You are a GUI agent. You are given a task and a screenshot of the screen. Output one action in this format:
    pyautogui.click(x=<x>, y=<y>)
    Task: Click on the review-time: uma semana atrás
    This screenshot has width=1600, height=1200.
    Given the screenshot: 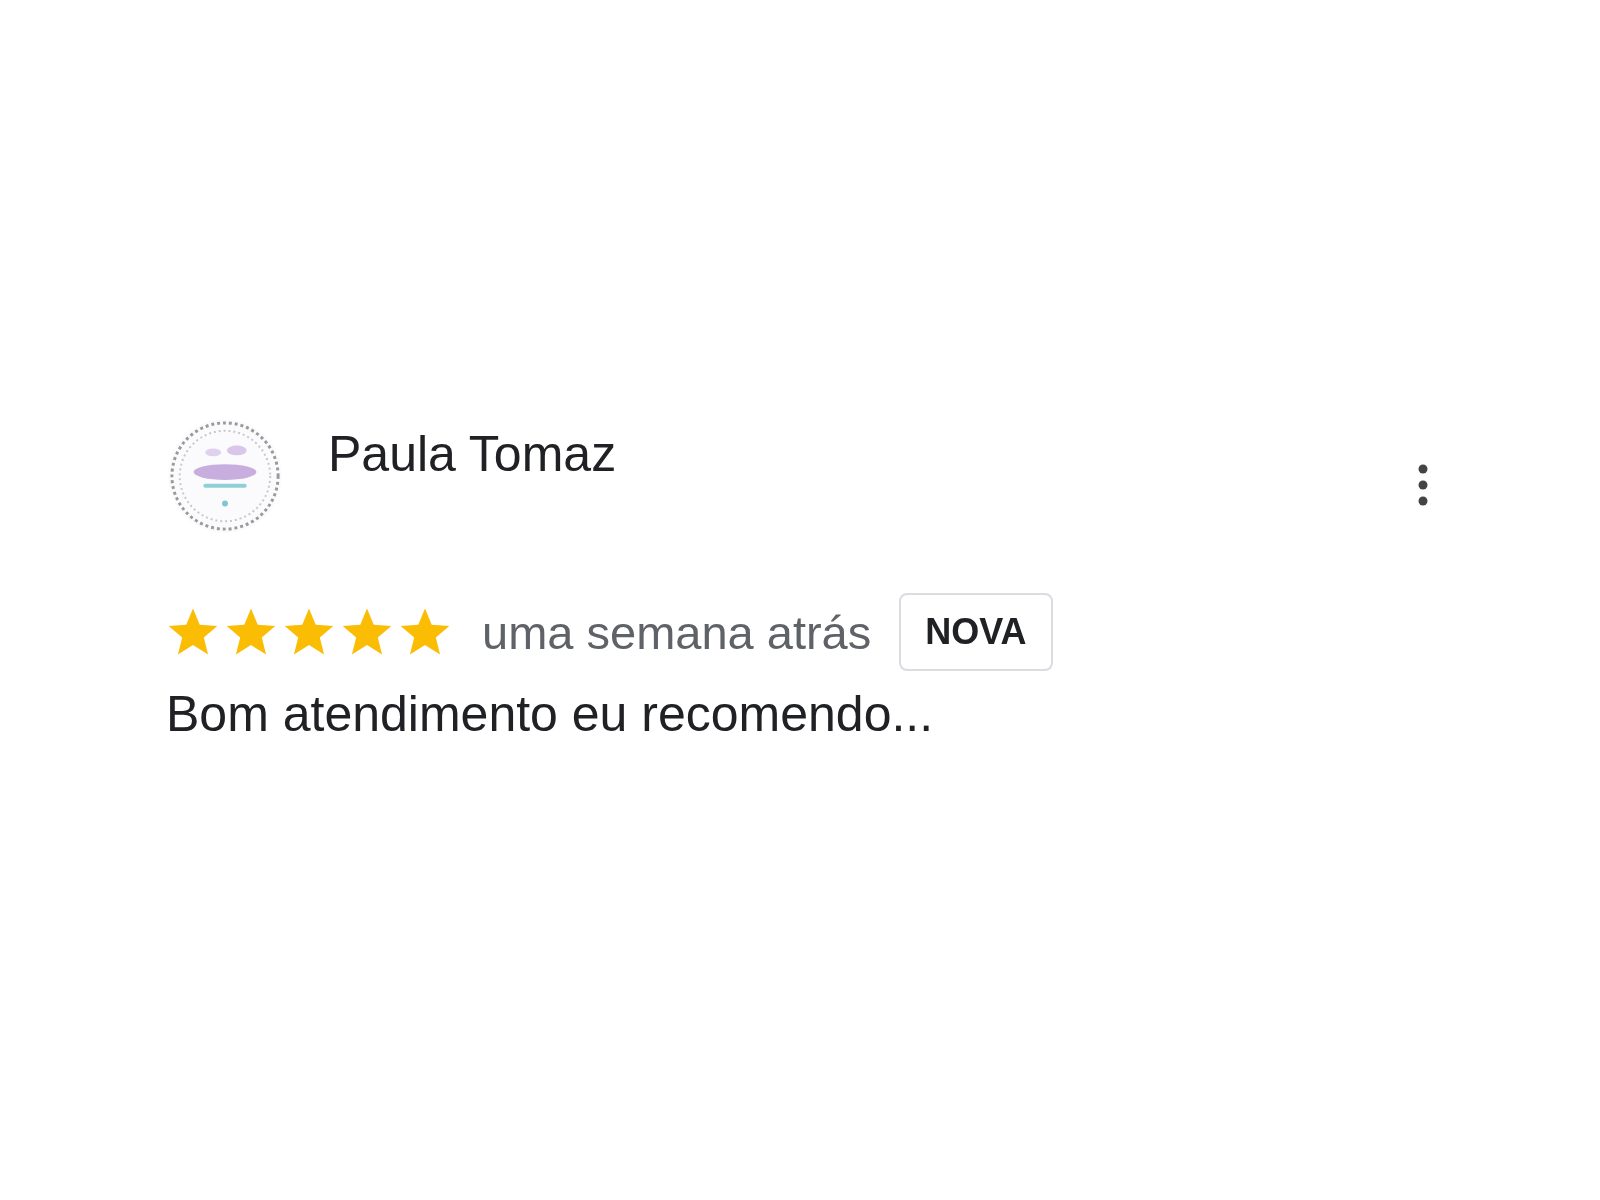 What is the action you would take?
    pyautogui.click(x=677, y=632)
    